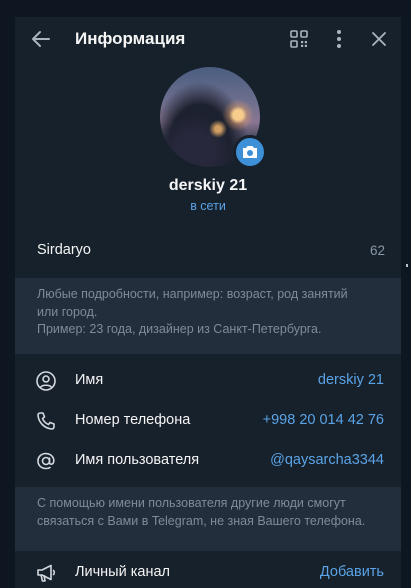  I want to click on scrollbar-hint, so click(407, 265).